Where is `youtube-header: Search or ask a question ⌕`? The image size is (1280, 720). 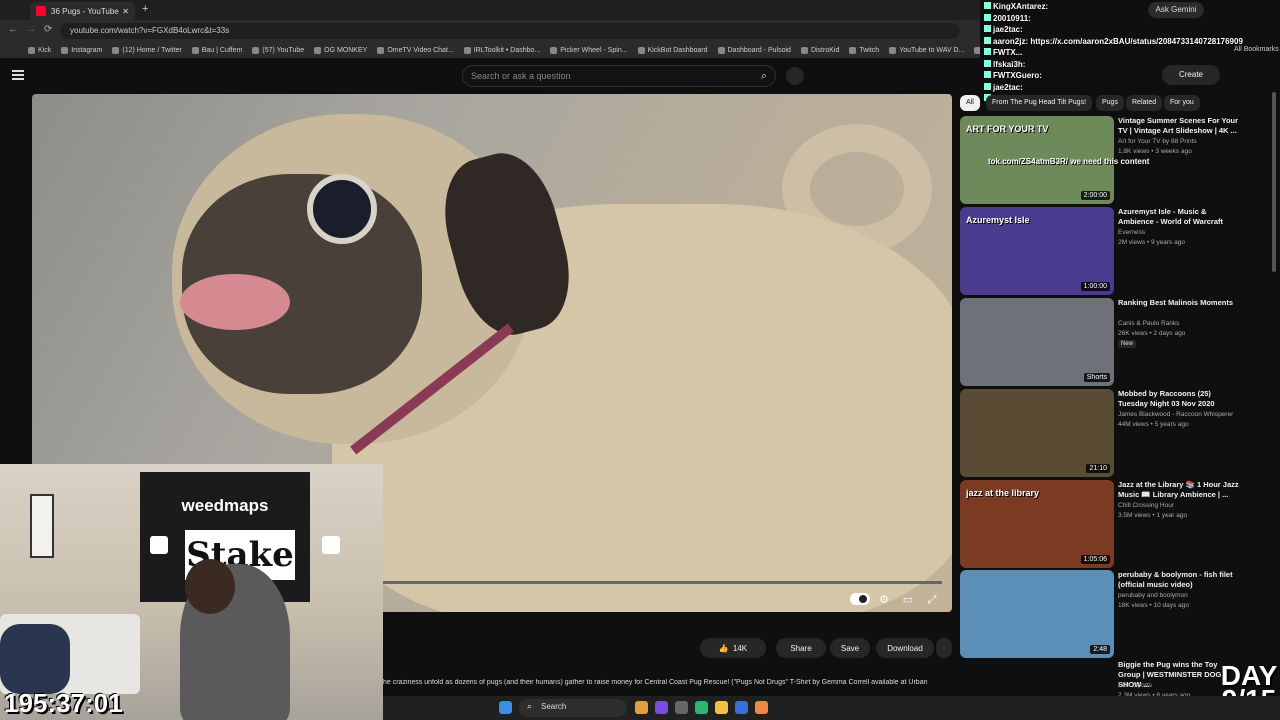
youtube-header: Search or ask a question ⌕ is located at coordinates (480, 75).